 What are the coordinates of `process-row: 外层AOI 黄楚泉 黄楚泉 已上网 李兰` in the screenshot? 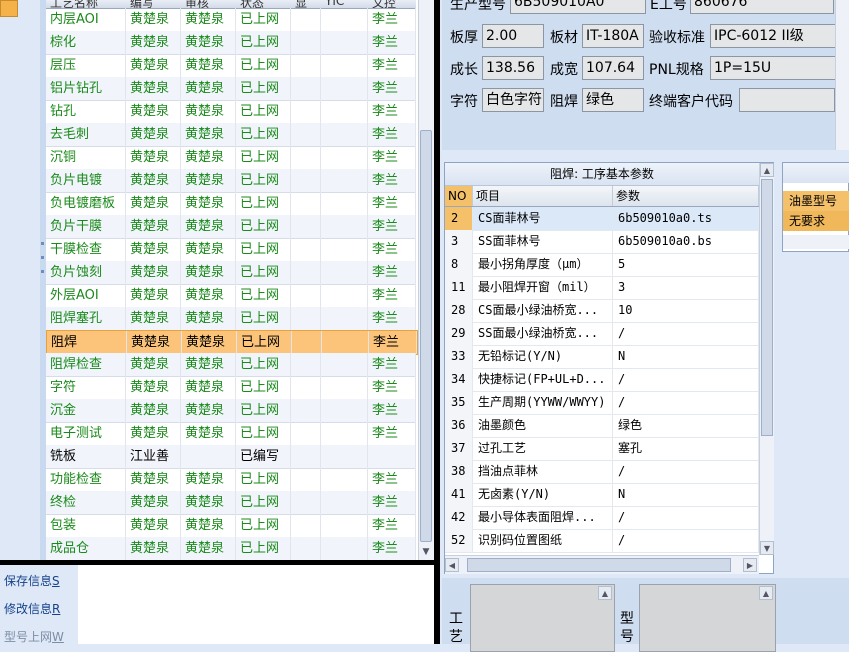 It's located at (231, 296).